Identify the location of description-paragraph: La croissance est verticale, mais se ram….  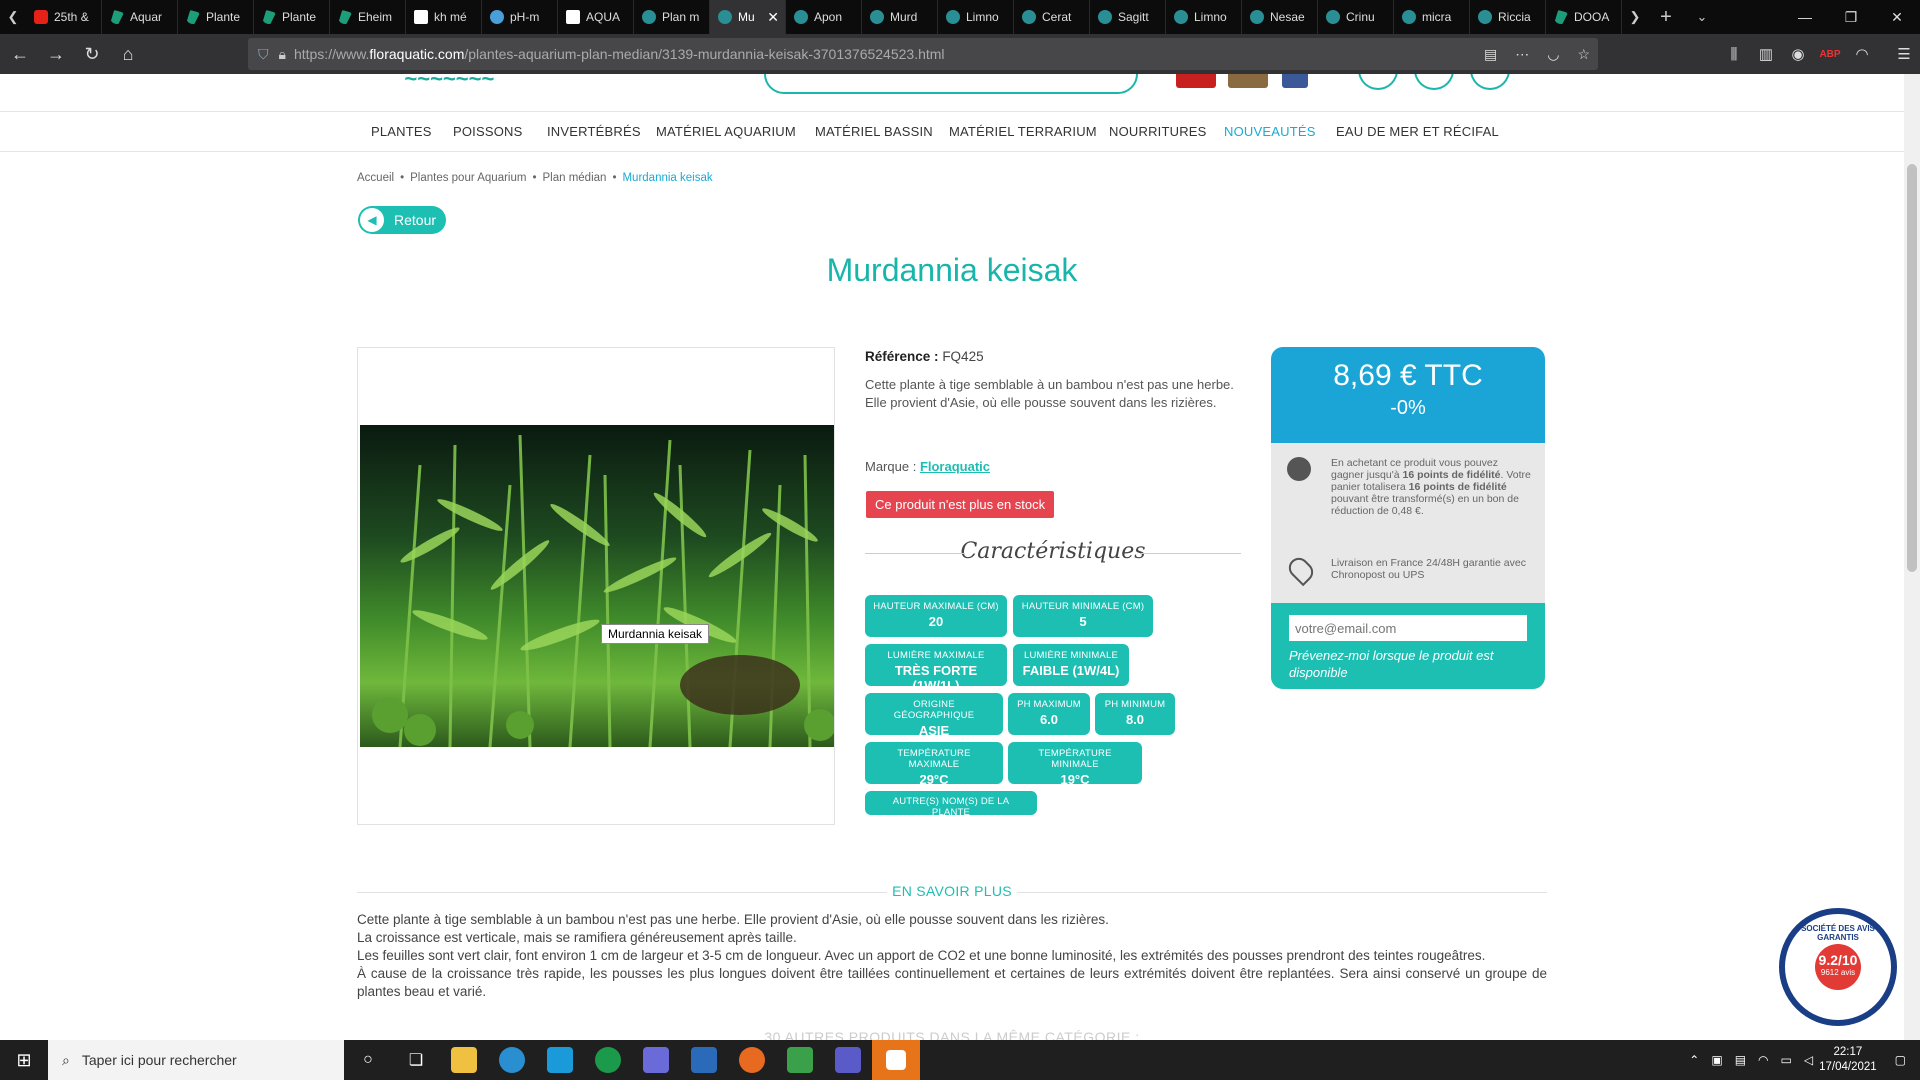
(577, 937).